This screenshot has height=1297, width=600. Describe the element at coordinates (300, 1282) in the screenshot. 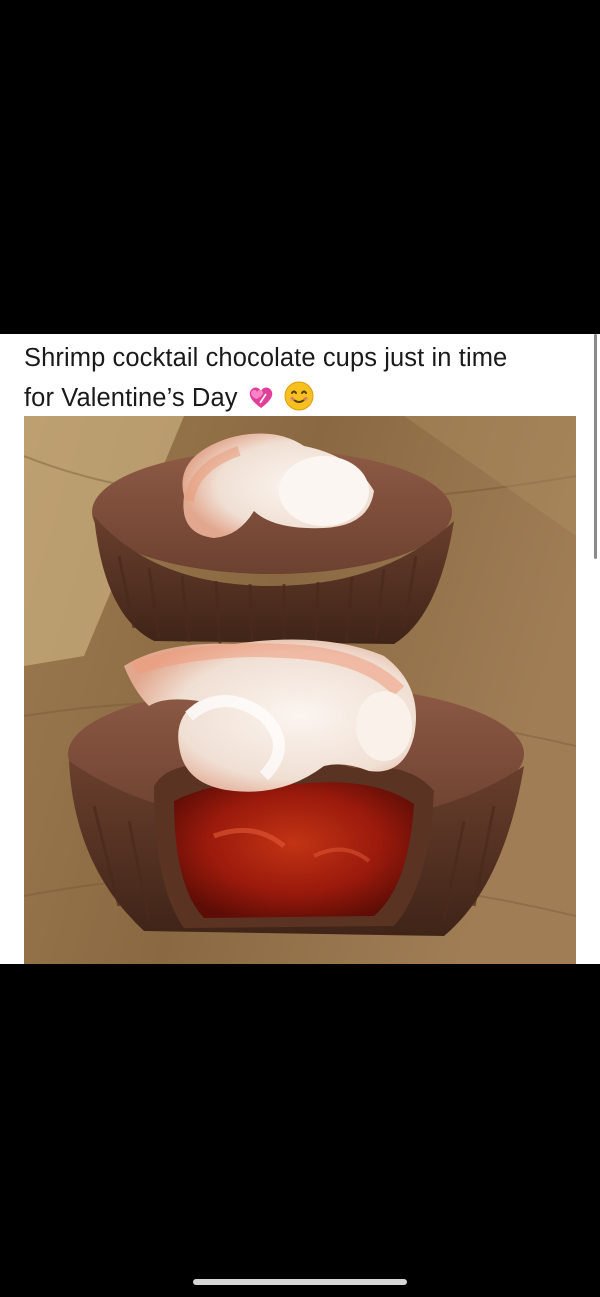

I see `home-indicator` at that location.